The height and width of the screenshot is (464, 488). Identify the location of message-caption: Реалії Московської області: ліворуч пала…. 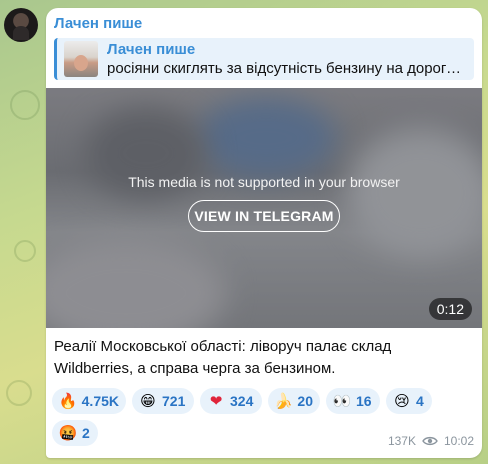
(223, 357).